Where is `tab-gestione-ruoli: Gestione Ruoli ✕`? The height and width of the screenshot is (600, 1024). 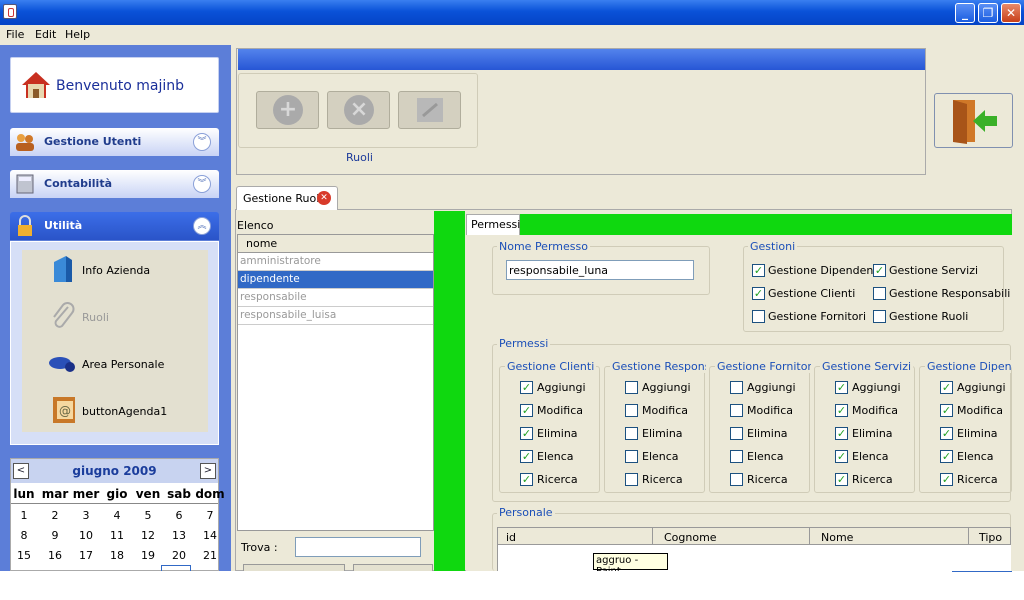 tab-gestione-ruoli: Gestione Ruoli ✕ is located at coordinates (287, 198).